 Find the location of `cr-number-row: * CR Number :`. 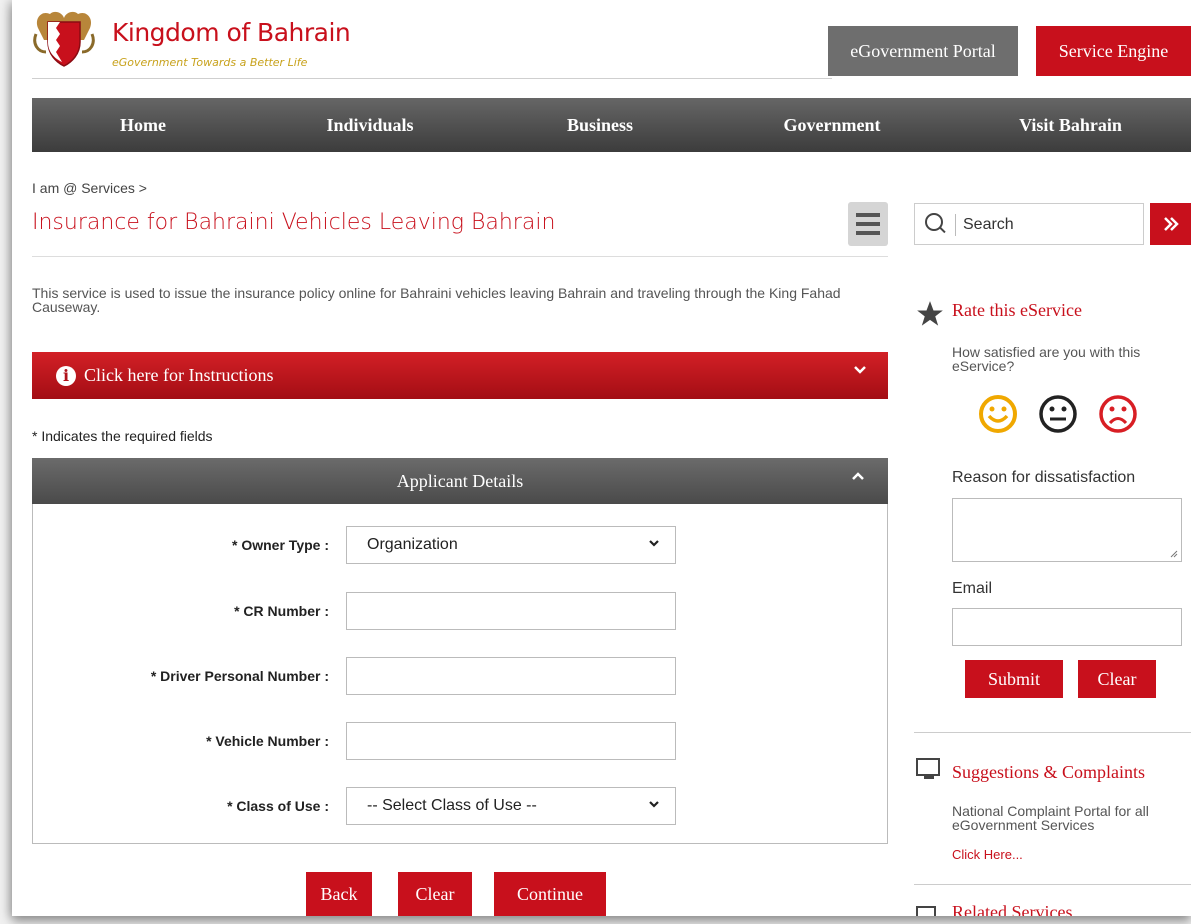

cr-number-row: * CR Number : is located at coordinates (461, 612).